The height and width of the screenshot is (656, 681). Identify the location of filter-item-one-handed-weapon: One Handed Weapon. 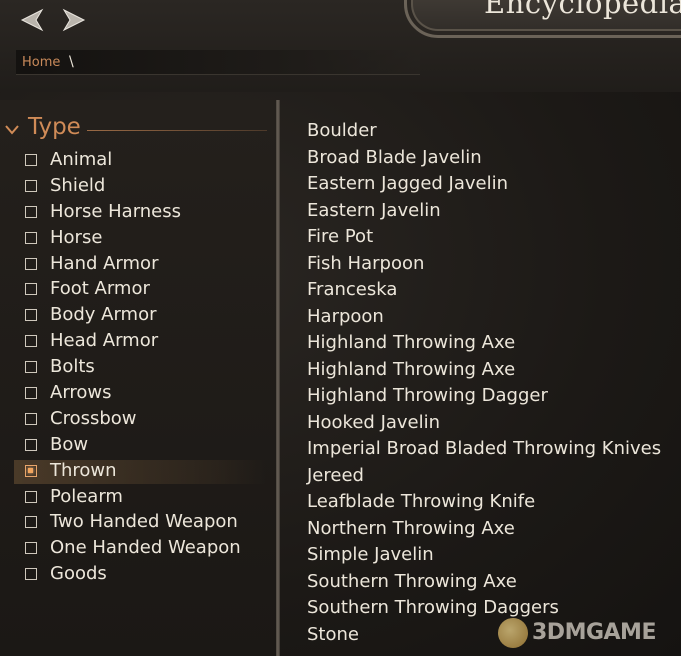
(141, 549).